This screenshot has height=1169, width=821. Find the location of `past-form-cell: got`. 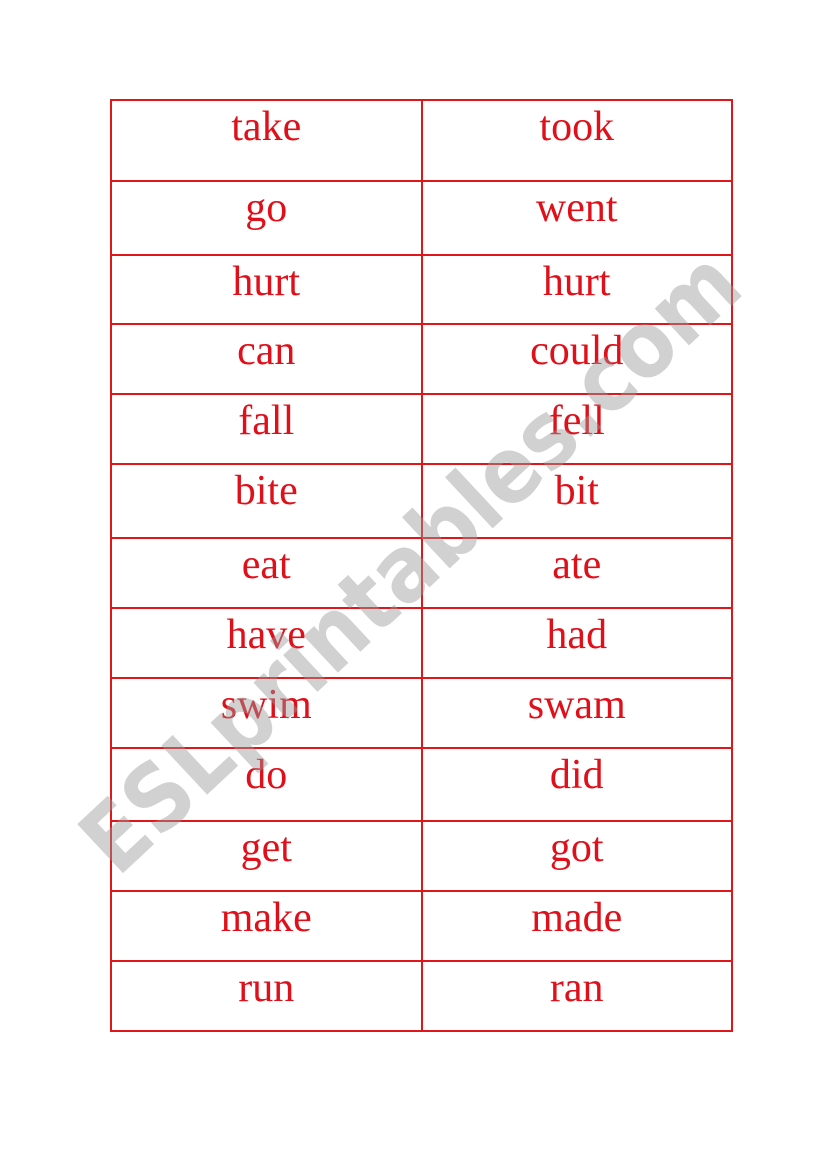

past-form-cell: got is located at coordinates (576, 856).